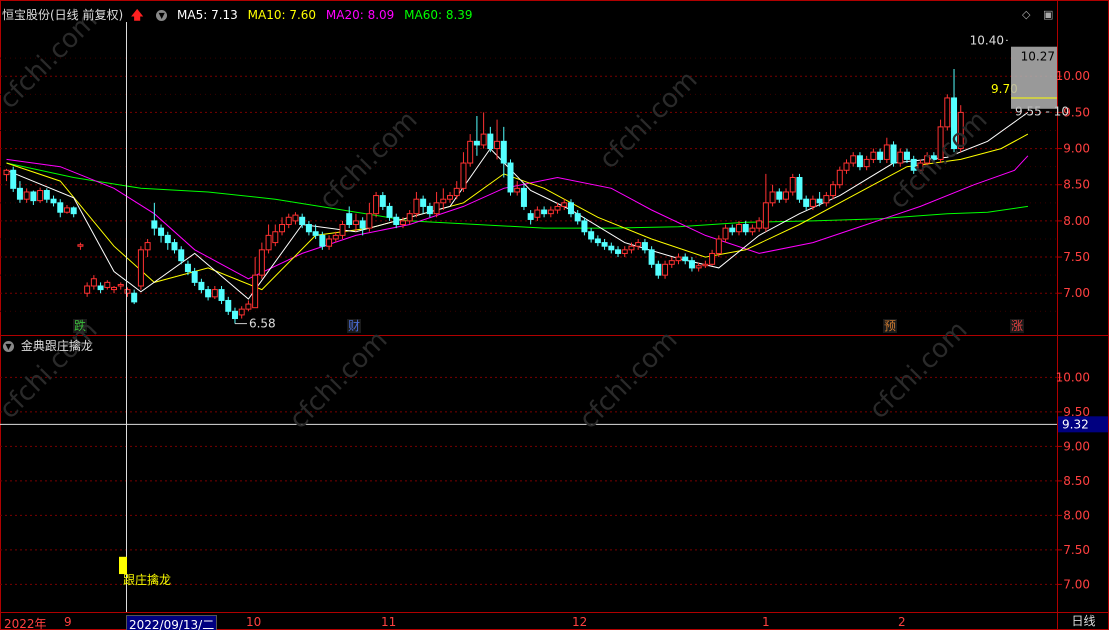 This screenshot has height=630, width=1109. What do you see at coordinates (890, 326) in the screenshot?
I see `event-marker-2: 预` at bounding box center [890, 326].